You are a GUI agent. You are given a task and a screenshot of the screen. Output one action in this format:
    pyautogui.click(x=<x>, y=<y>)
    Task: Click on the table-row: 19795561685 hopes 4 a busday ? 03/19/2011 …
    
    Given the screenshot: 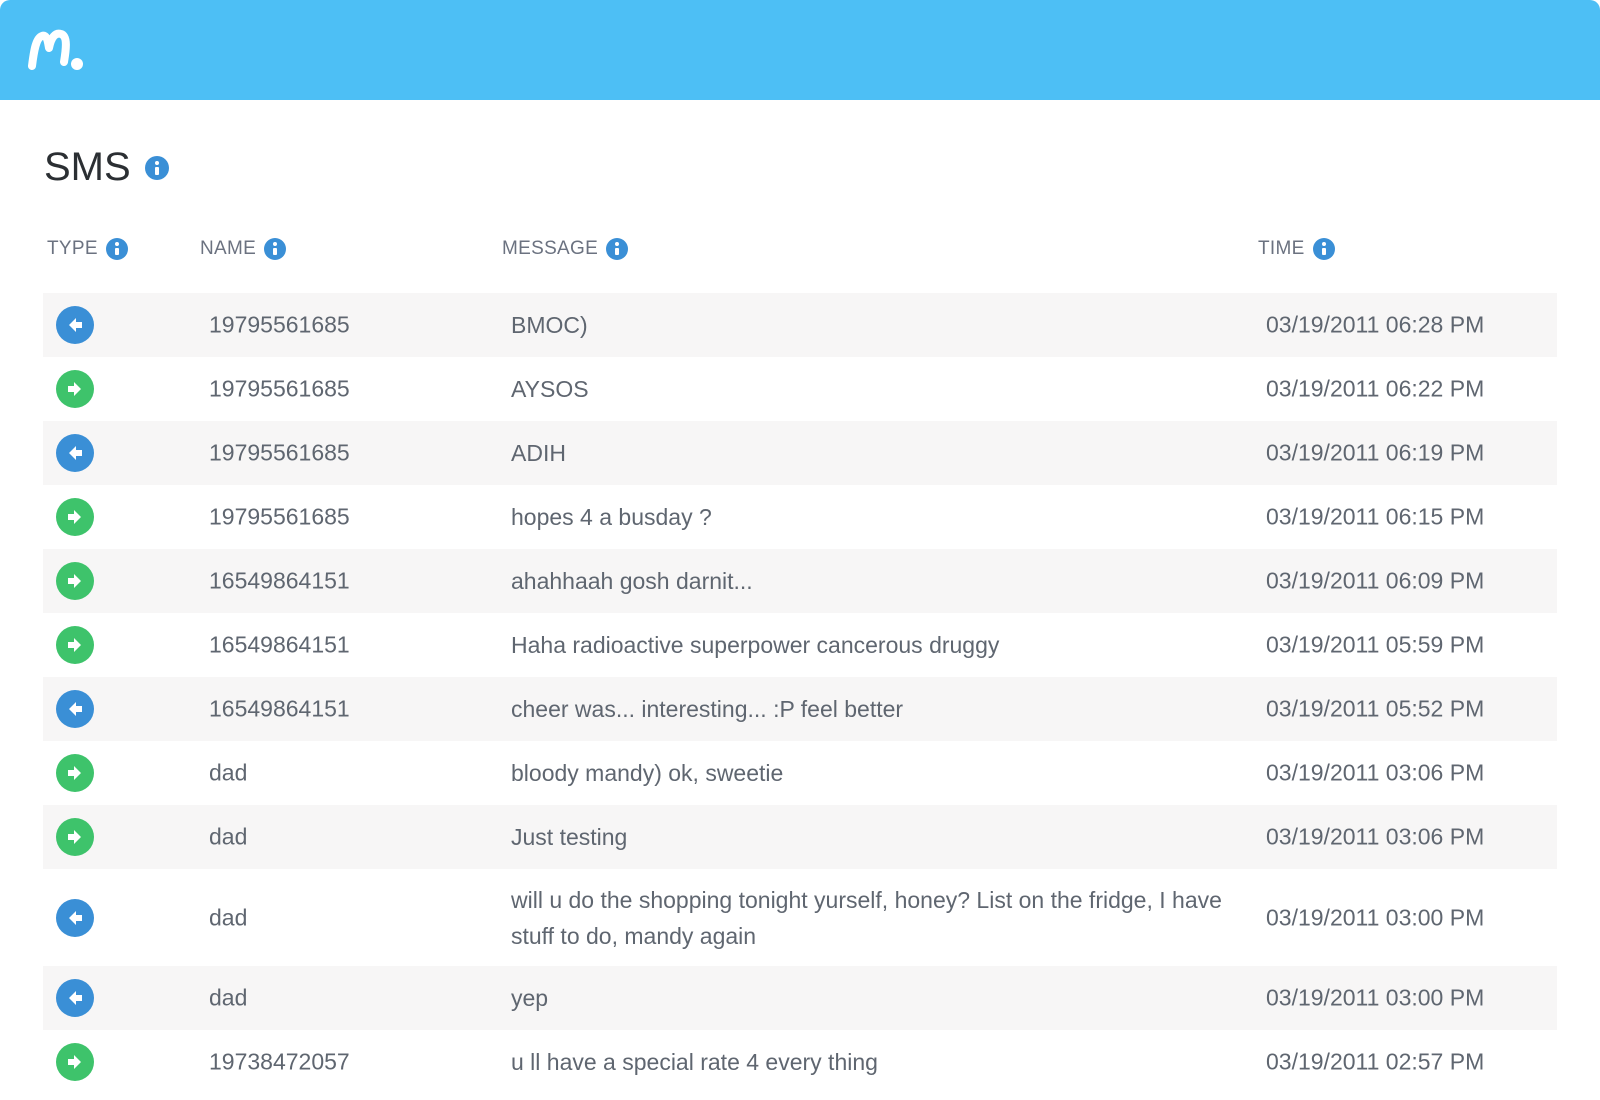 What is the action you would take?
    pyautogui.click(x=800, y=517)
    